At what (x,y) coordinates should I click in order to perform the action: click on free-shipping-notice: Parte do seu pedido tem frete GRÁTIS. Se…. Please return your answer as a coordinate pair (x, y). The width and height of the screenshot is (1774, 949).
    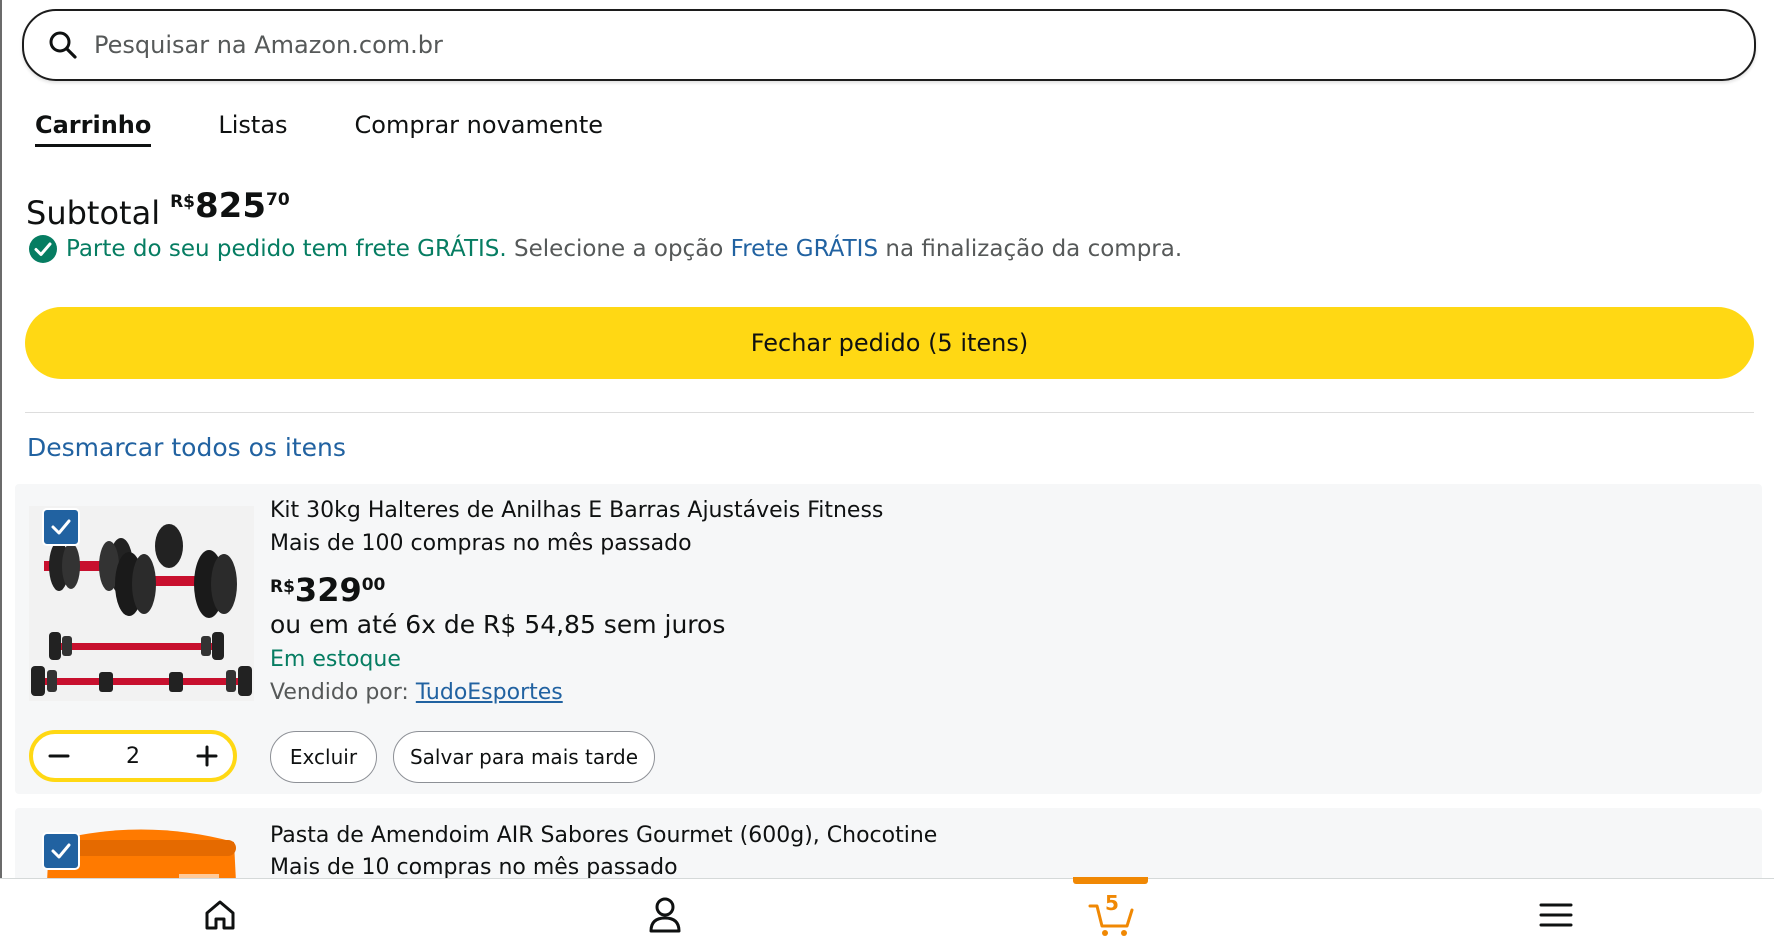
    Looking at the image, I should click on (605, 249).